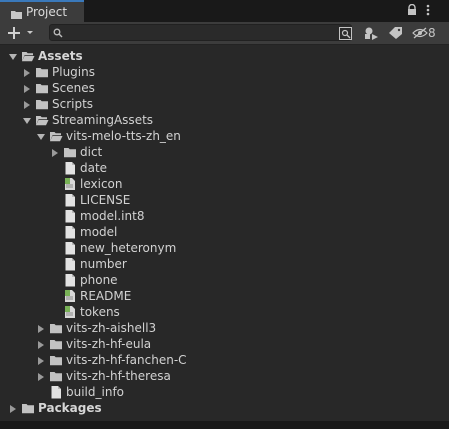 Image resolution: width=449 pixels, height=429 pixels. Describe the element at coordinates (224, 280) in the screenshot. I see `tree-row: phone` at that location.